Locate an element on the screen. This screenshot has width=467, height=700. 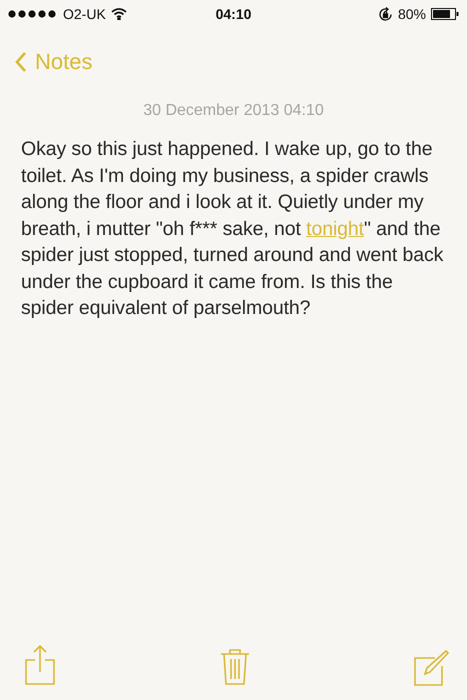
battery-icon is located at coordinates (445, 14).